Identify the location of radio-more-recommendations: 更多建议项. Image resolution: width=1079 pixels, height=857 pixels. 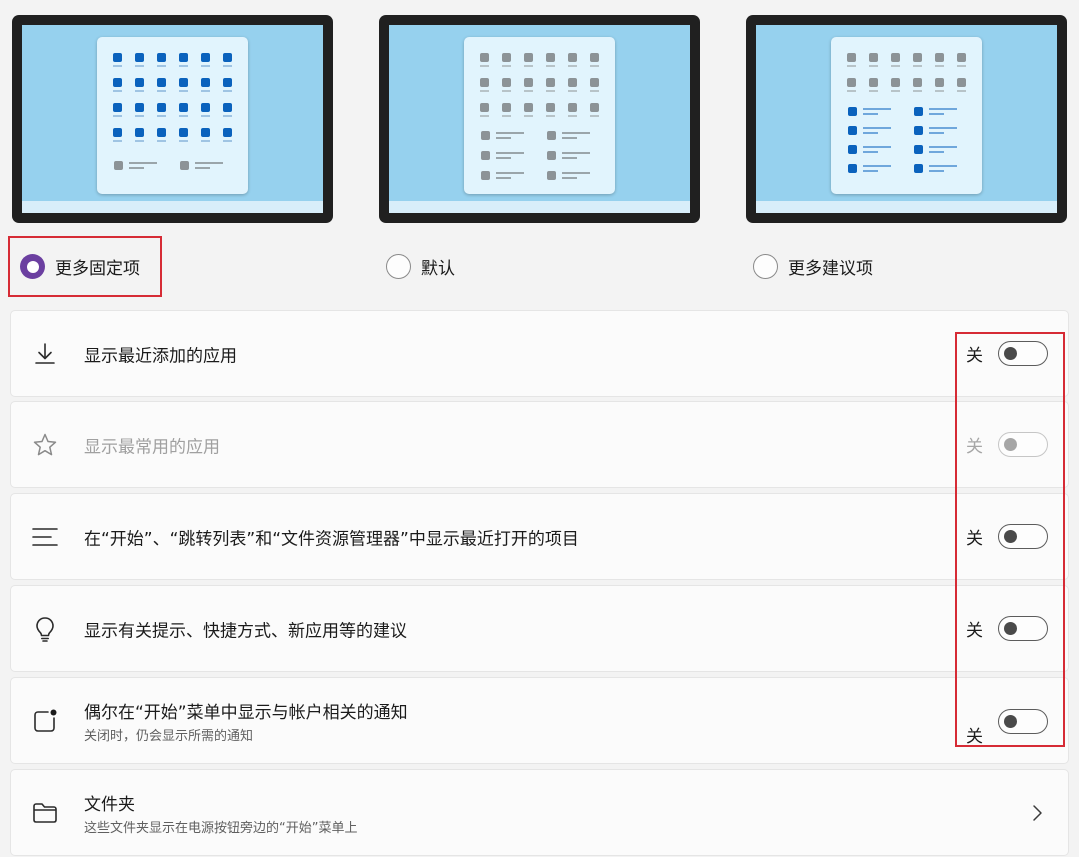
(808, 266).